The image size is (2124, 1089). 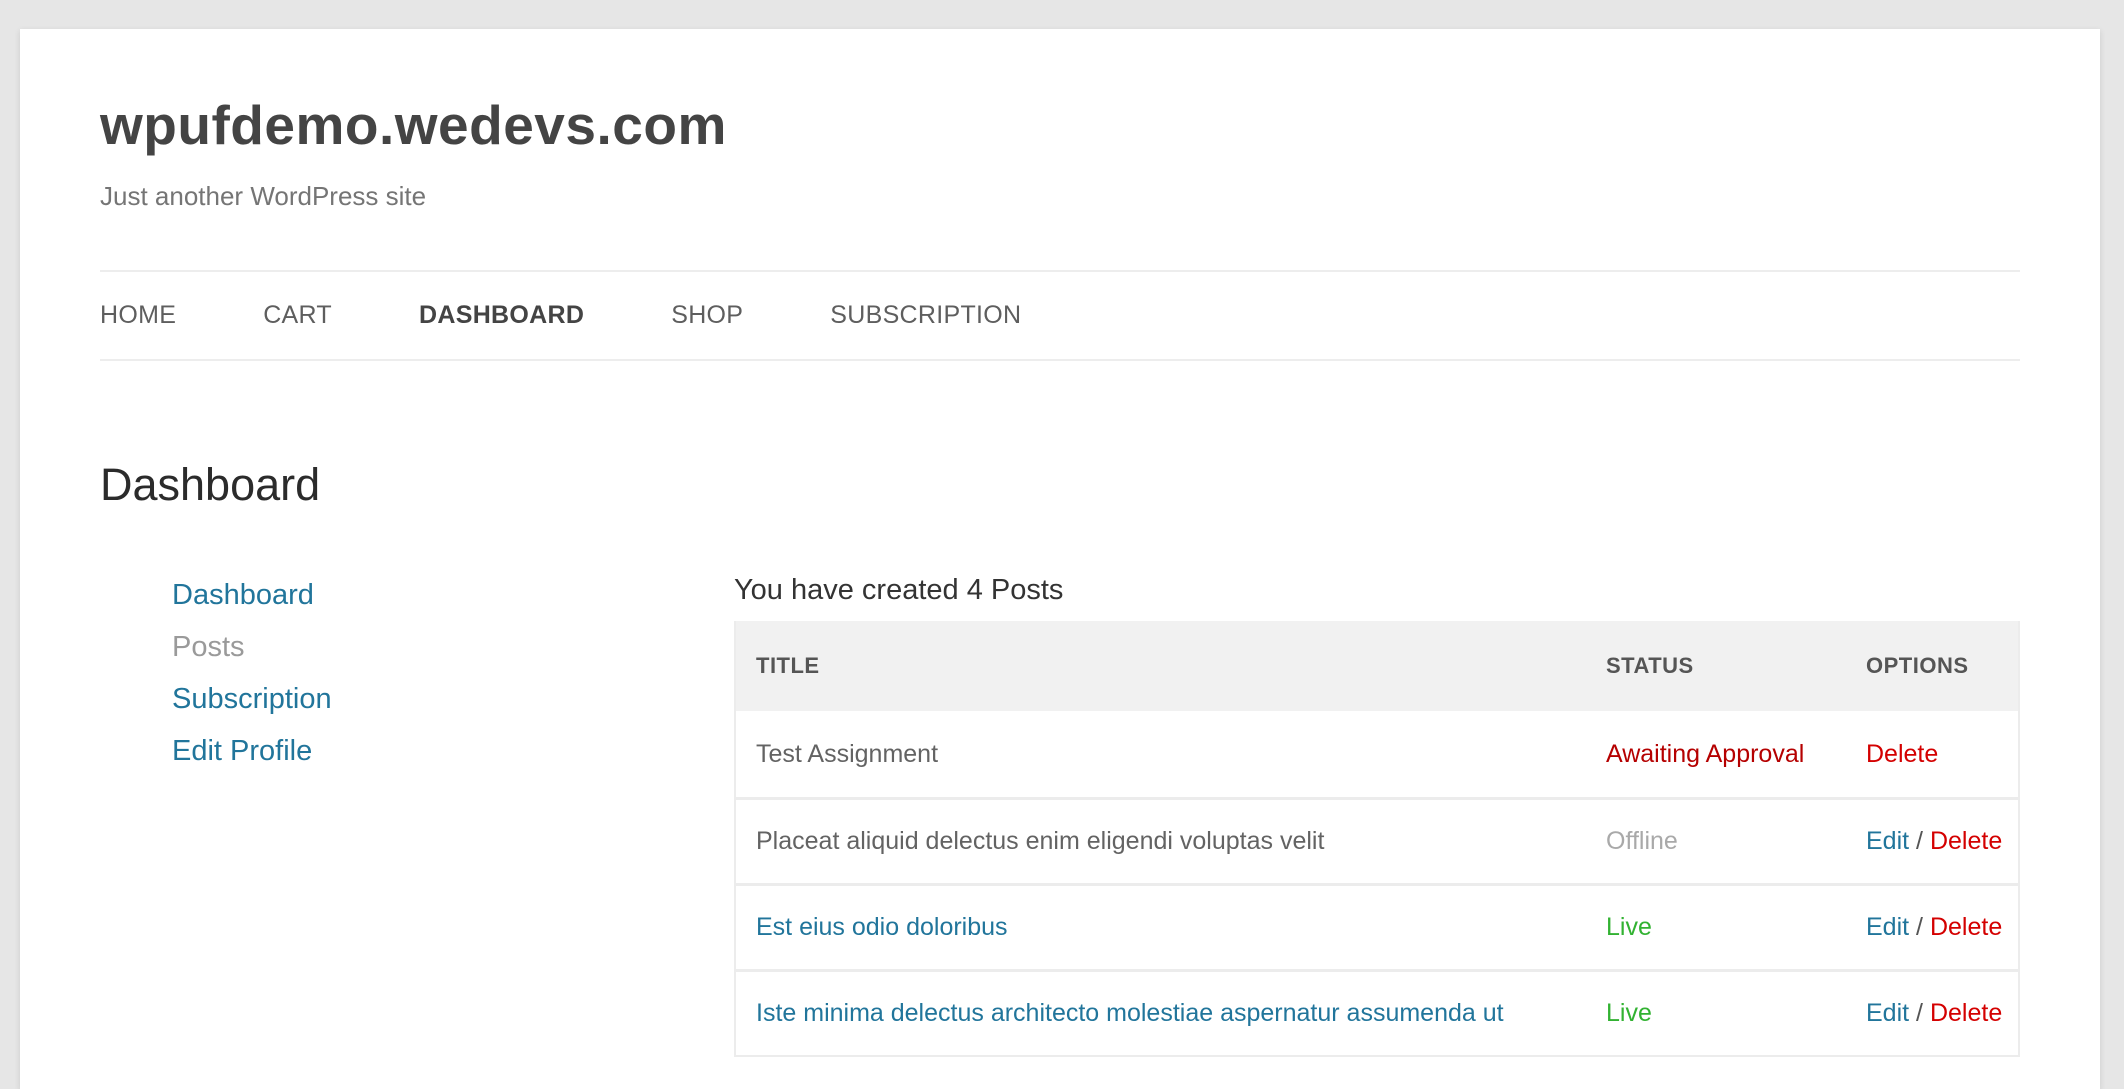 What do you see at coordinates (252, 647) in the screenshot?
I see `side-menu-posts: Posts` at bounding box center [252, 647].